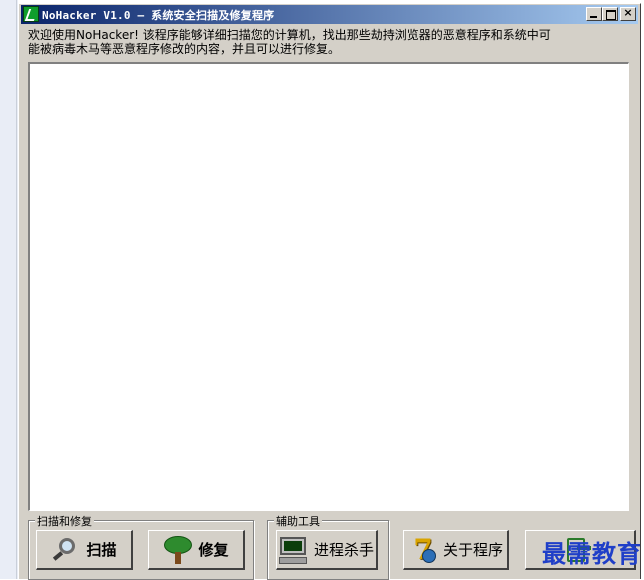  What do you see at coordinates (594, 14) in the screenshot?
I see `minimize-button` at bounding box center [594, 14].